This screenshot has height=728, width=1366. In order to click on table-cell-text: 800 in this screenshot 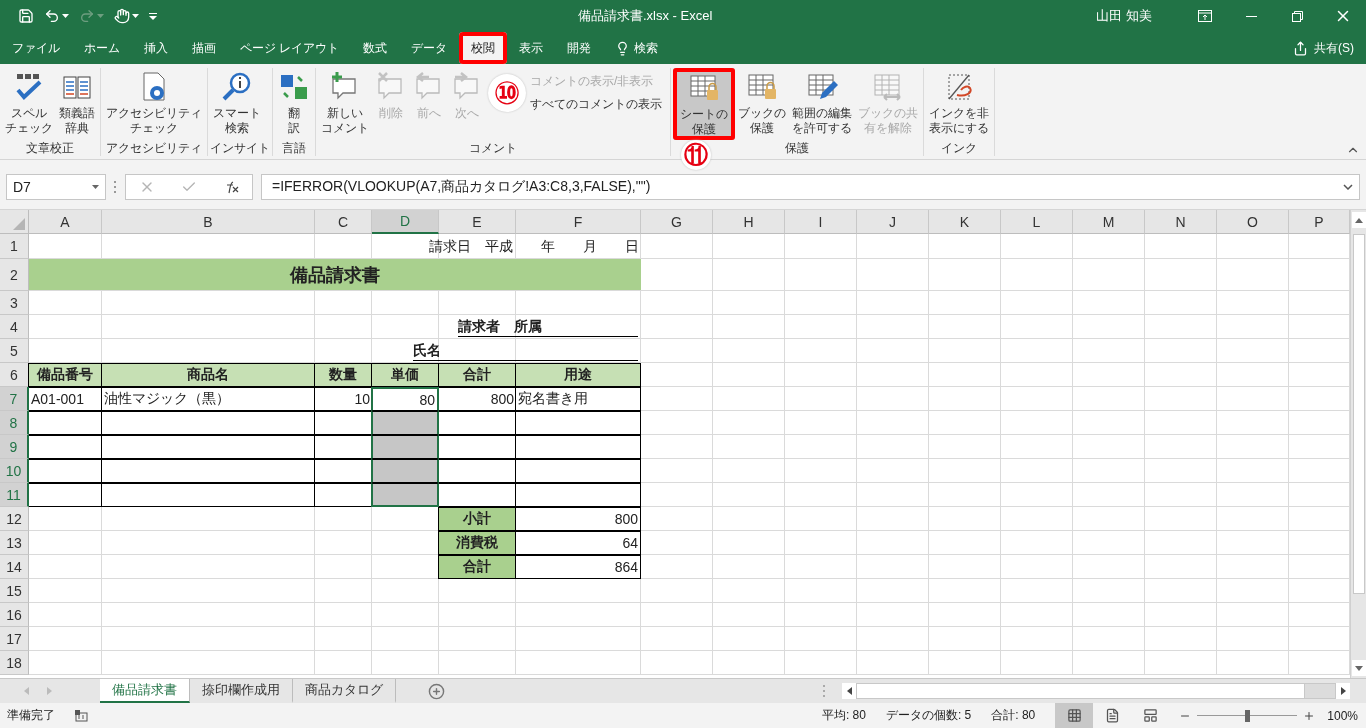, I will do `click(502, 399)`.